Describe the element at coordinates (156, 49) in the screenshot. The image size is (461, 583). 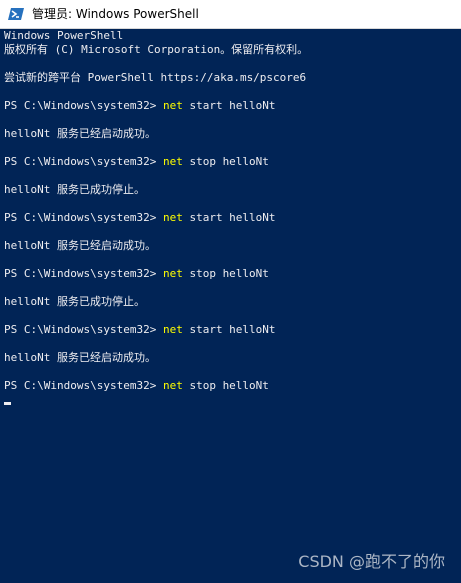
I see `header-line: 版权所有 (C) Microsoft Corporation。保留所有权利。` at that location.